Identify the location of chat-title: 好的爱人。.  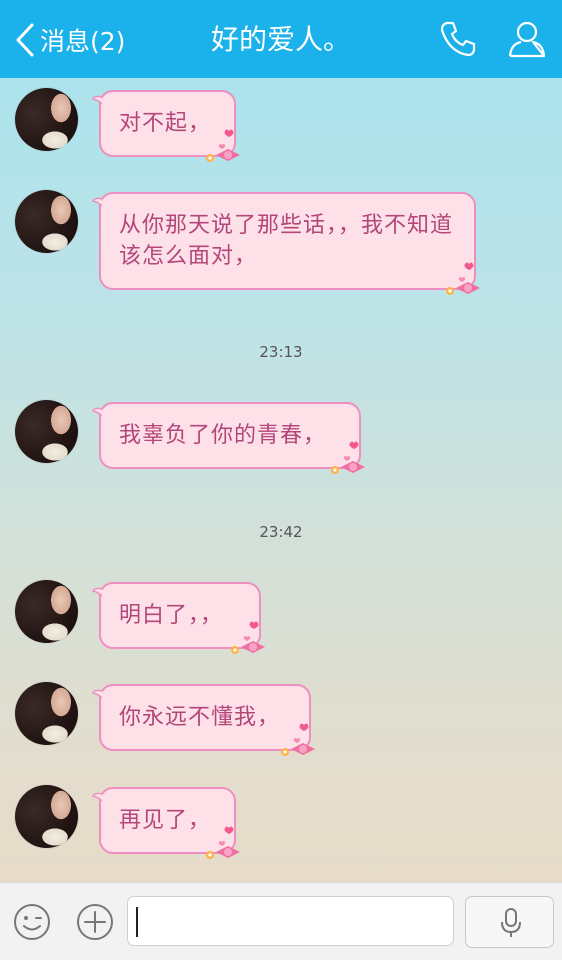
(280, 39).